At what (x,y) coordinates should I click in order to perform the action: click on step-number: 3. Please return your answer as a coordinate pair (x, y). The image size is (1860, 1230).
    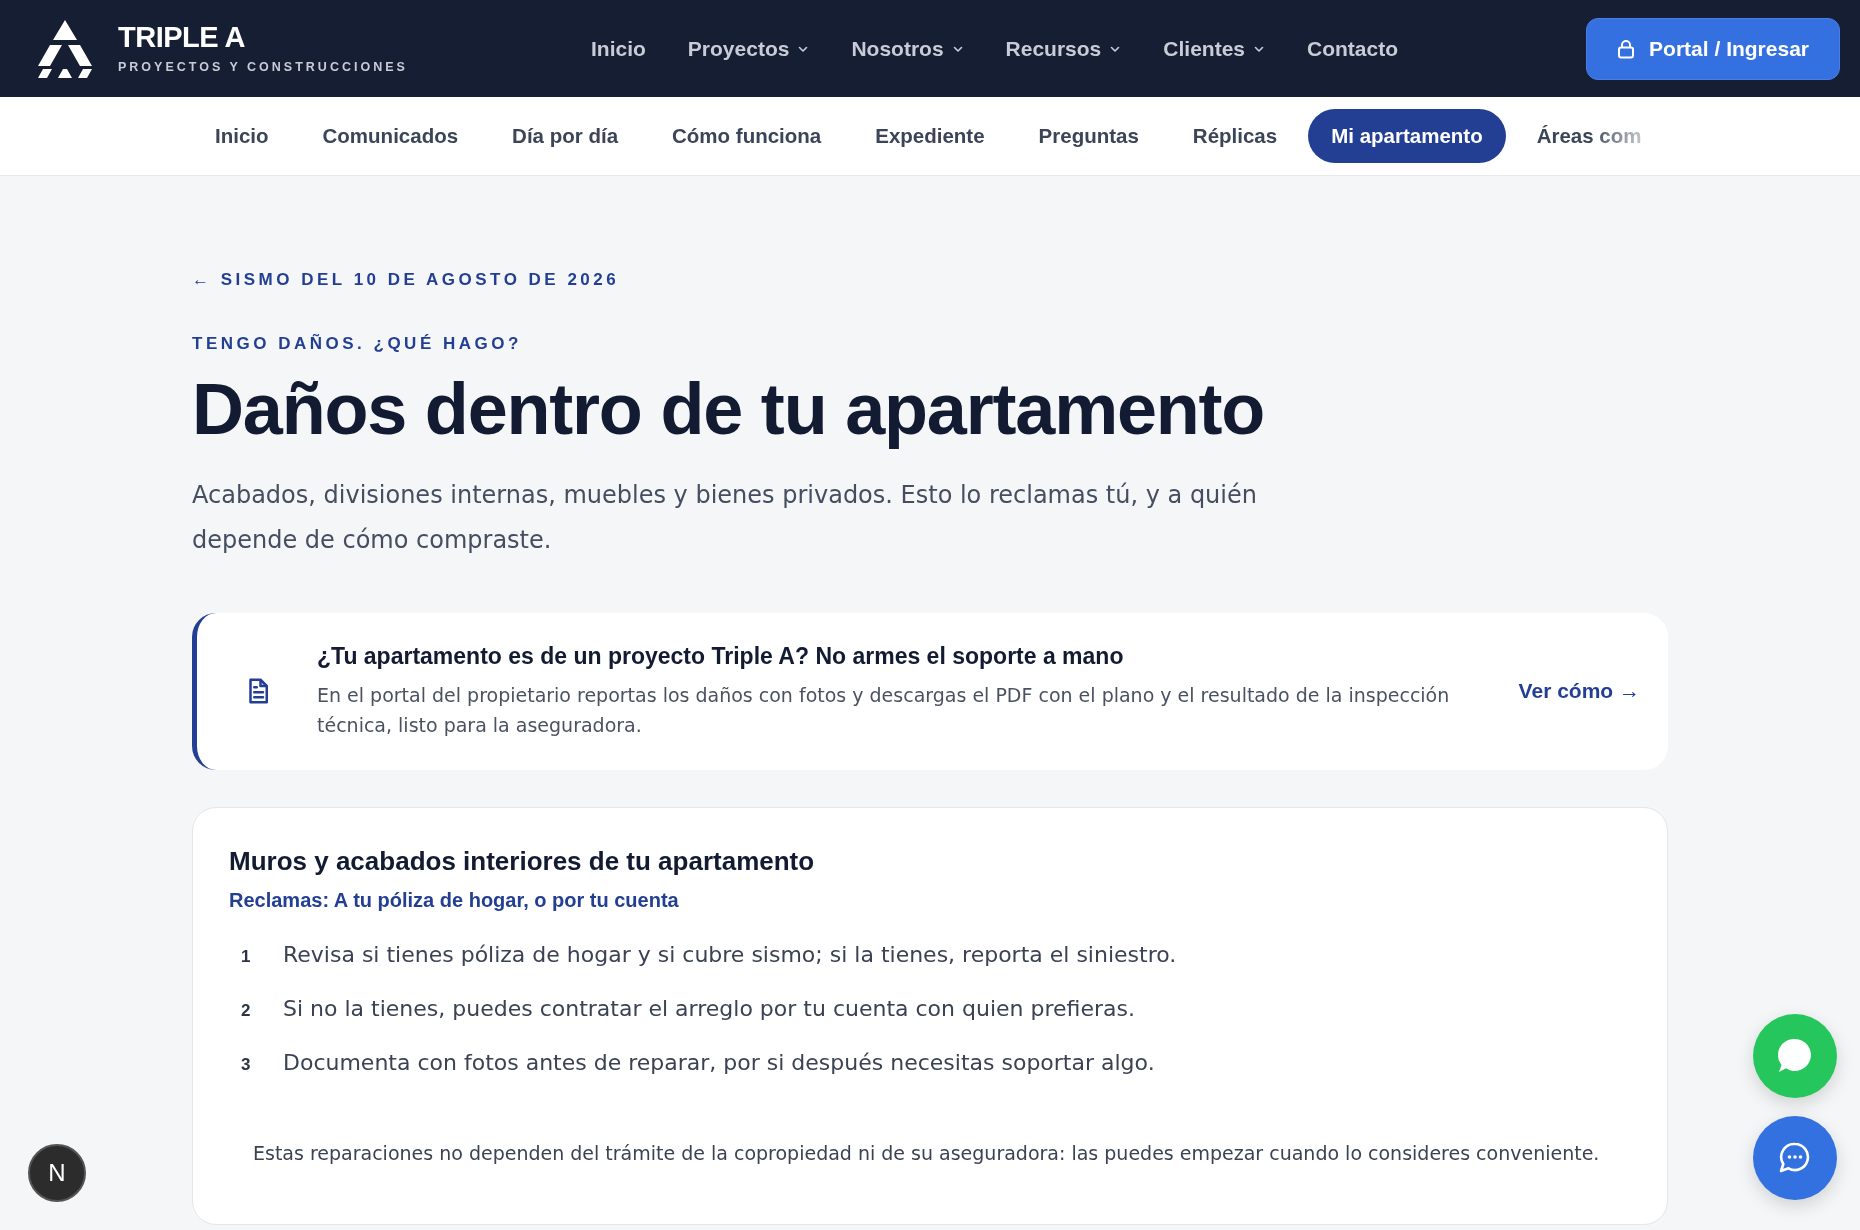
    Looking at the image, I should click on (246, 1064).